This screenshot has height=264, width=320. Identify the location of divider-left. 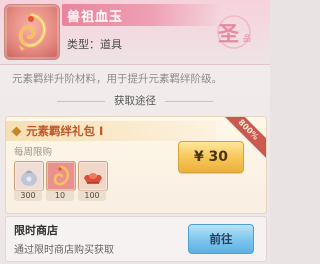
(81, 101).